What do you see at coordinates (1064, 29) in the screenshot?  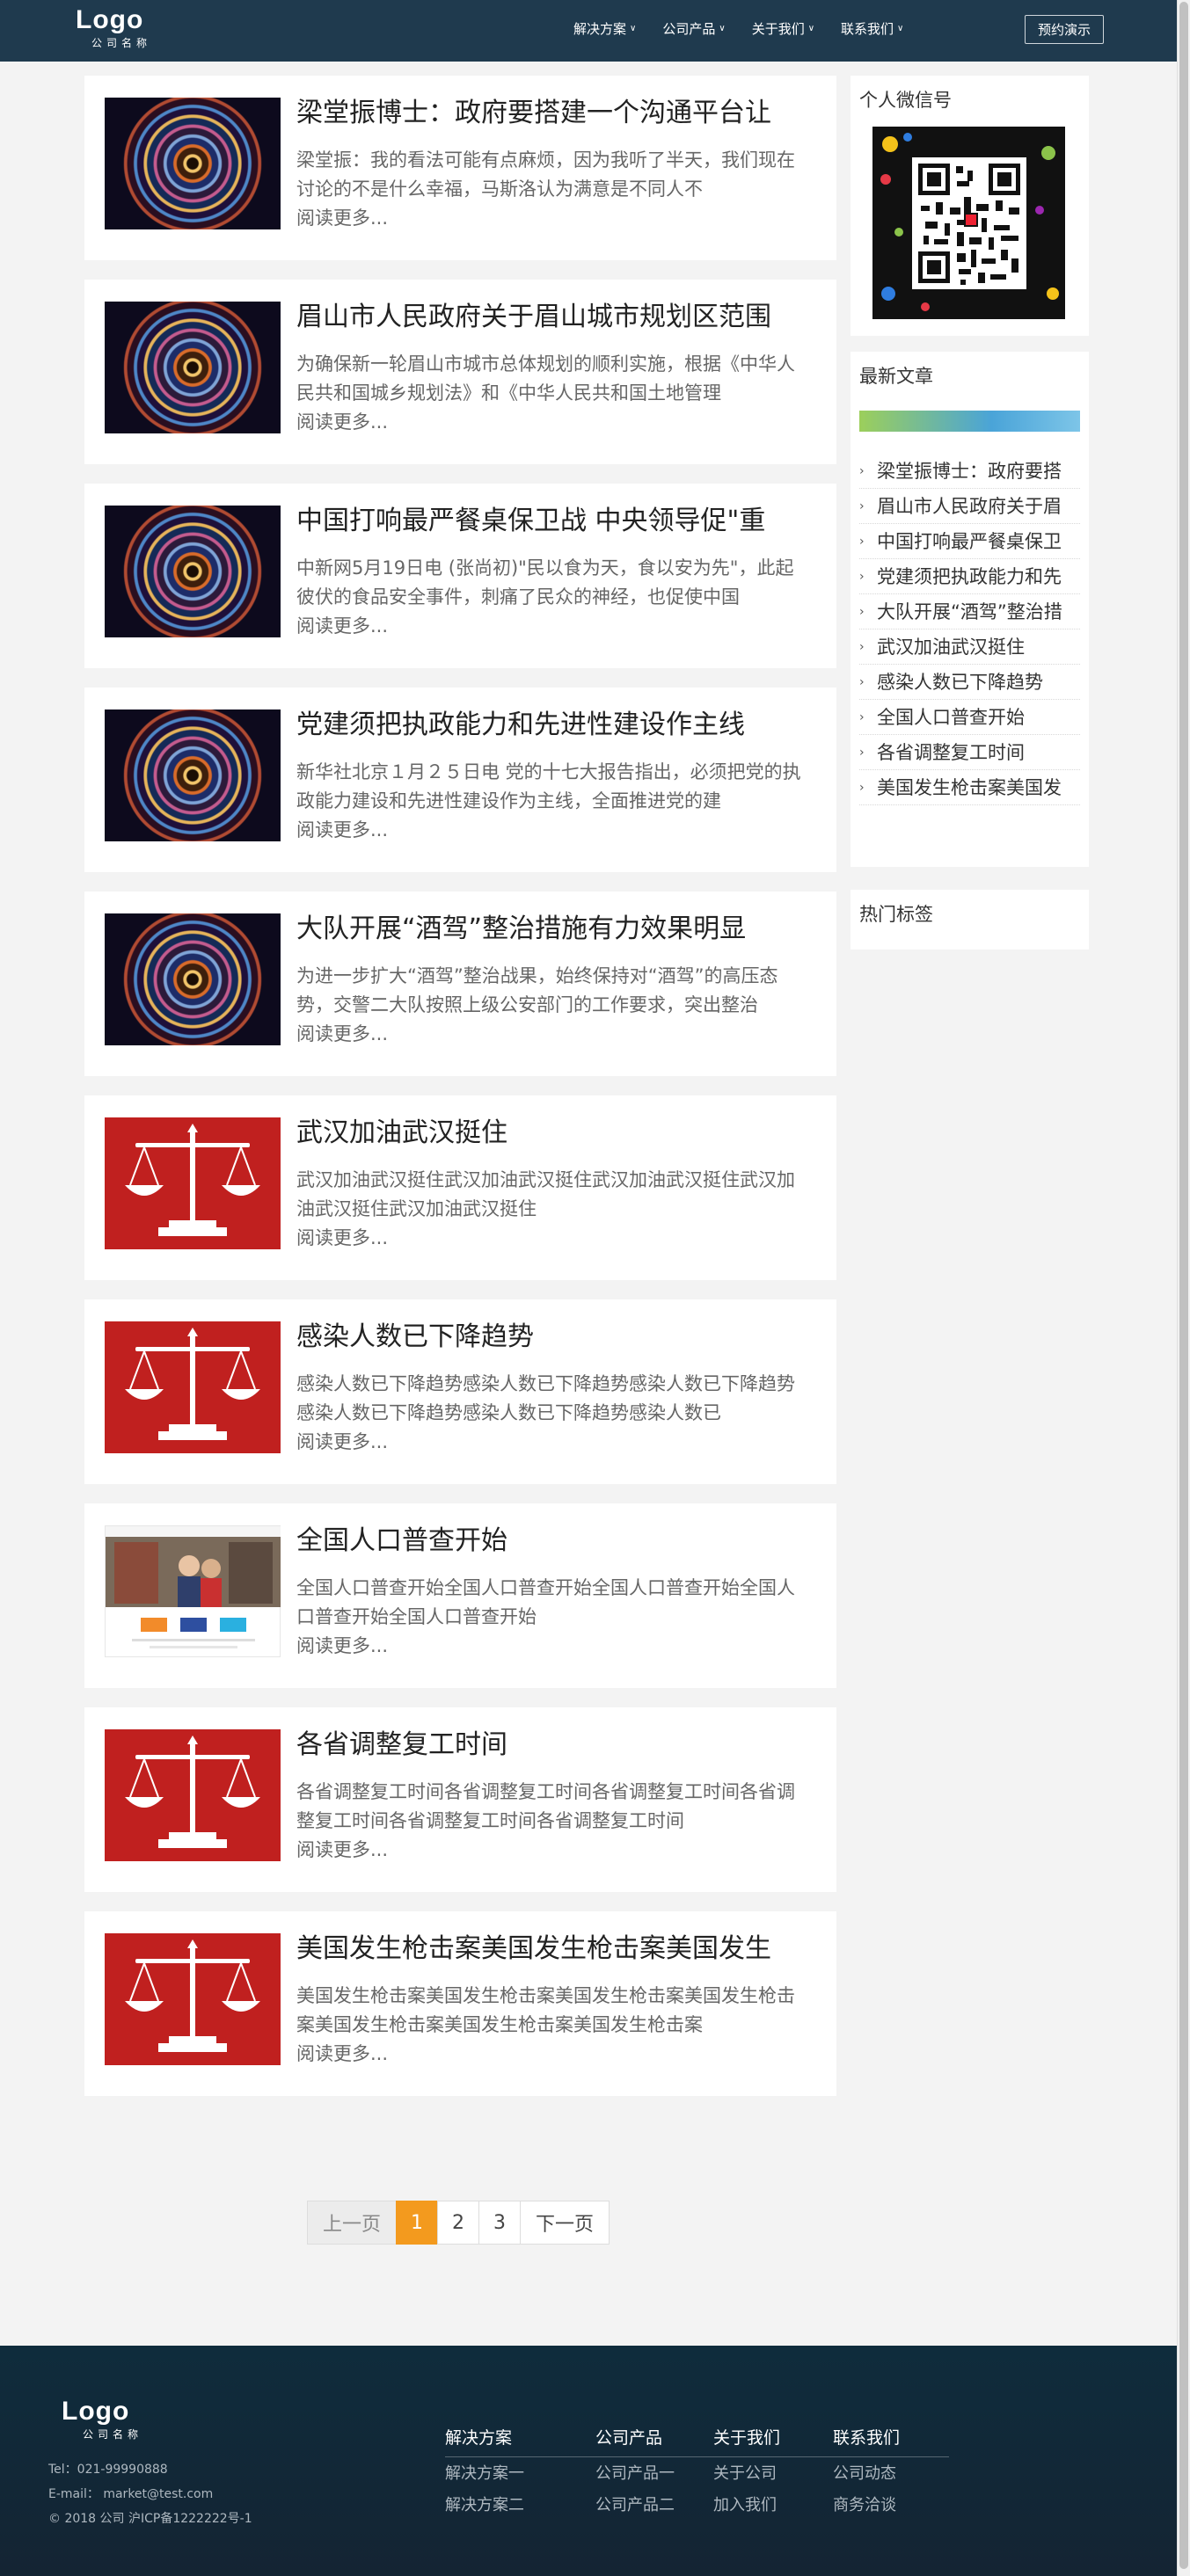 I see `book-demo-button: 预约演示` at bounding box center [1064, 29].